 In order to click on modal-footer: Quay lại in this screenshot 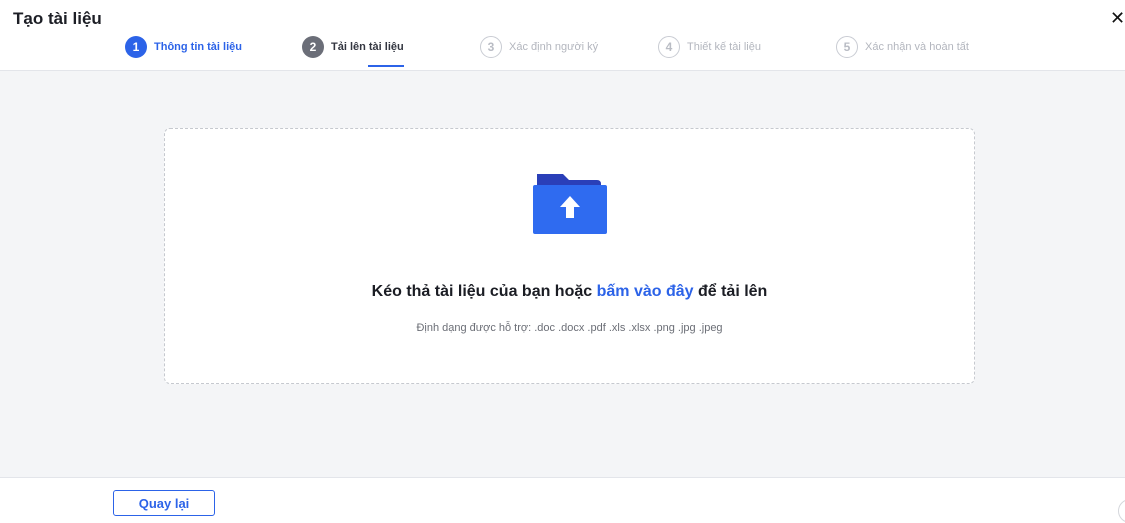, I will do `click(562, 500)`.